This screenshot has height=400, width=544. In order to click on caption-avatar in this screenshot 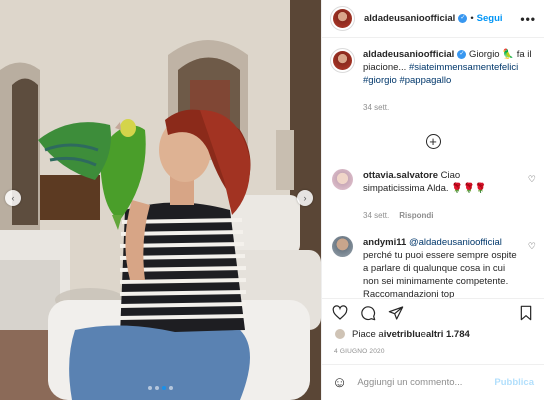, I will do `click(342, 60)`.